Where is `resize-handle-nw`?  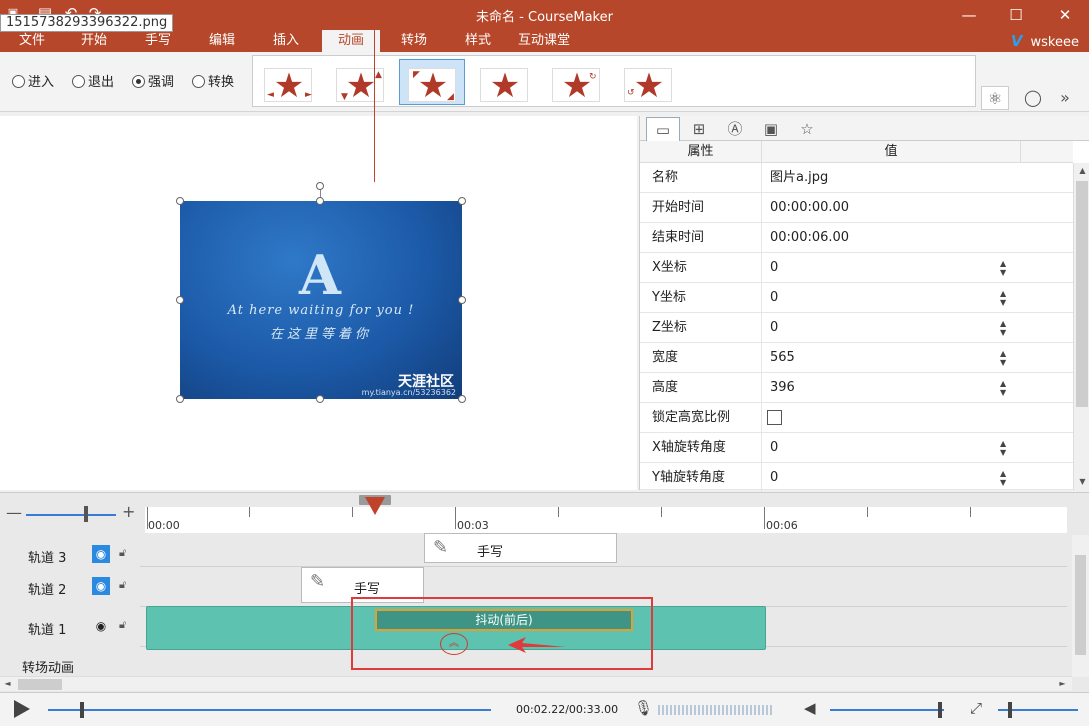
resize-handle-nw is located at coordinates (180, 201).